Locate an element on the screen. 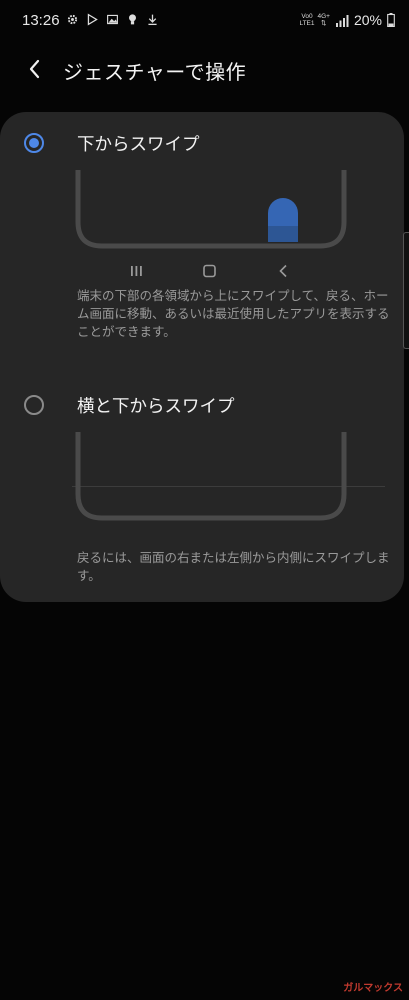 The image size is (409, 1000). bulb-icon is located at coordinates (132, 19).